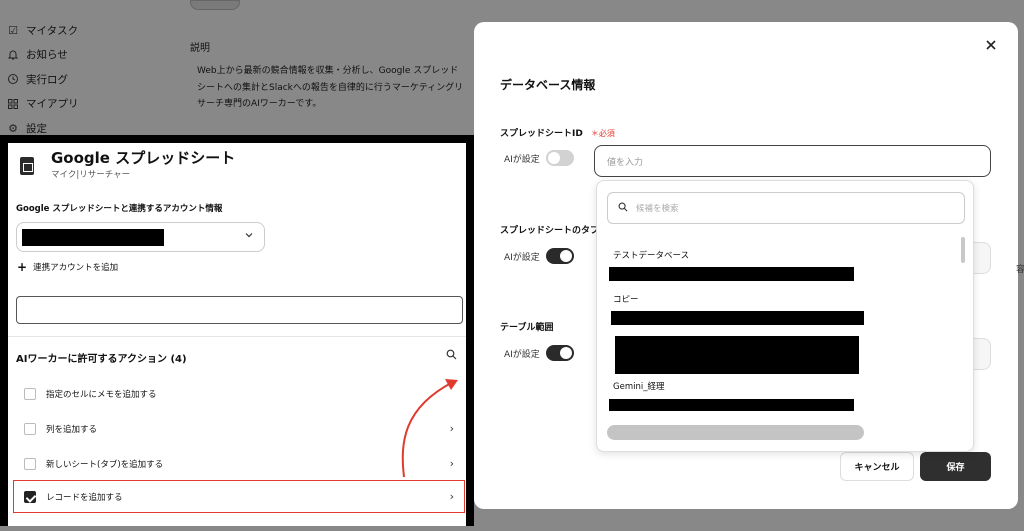  Describe the element at coordinates (638, 386) in the screenshot. I see `dropdown-option: Gemini_経理` at that location.